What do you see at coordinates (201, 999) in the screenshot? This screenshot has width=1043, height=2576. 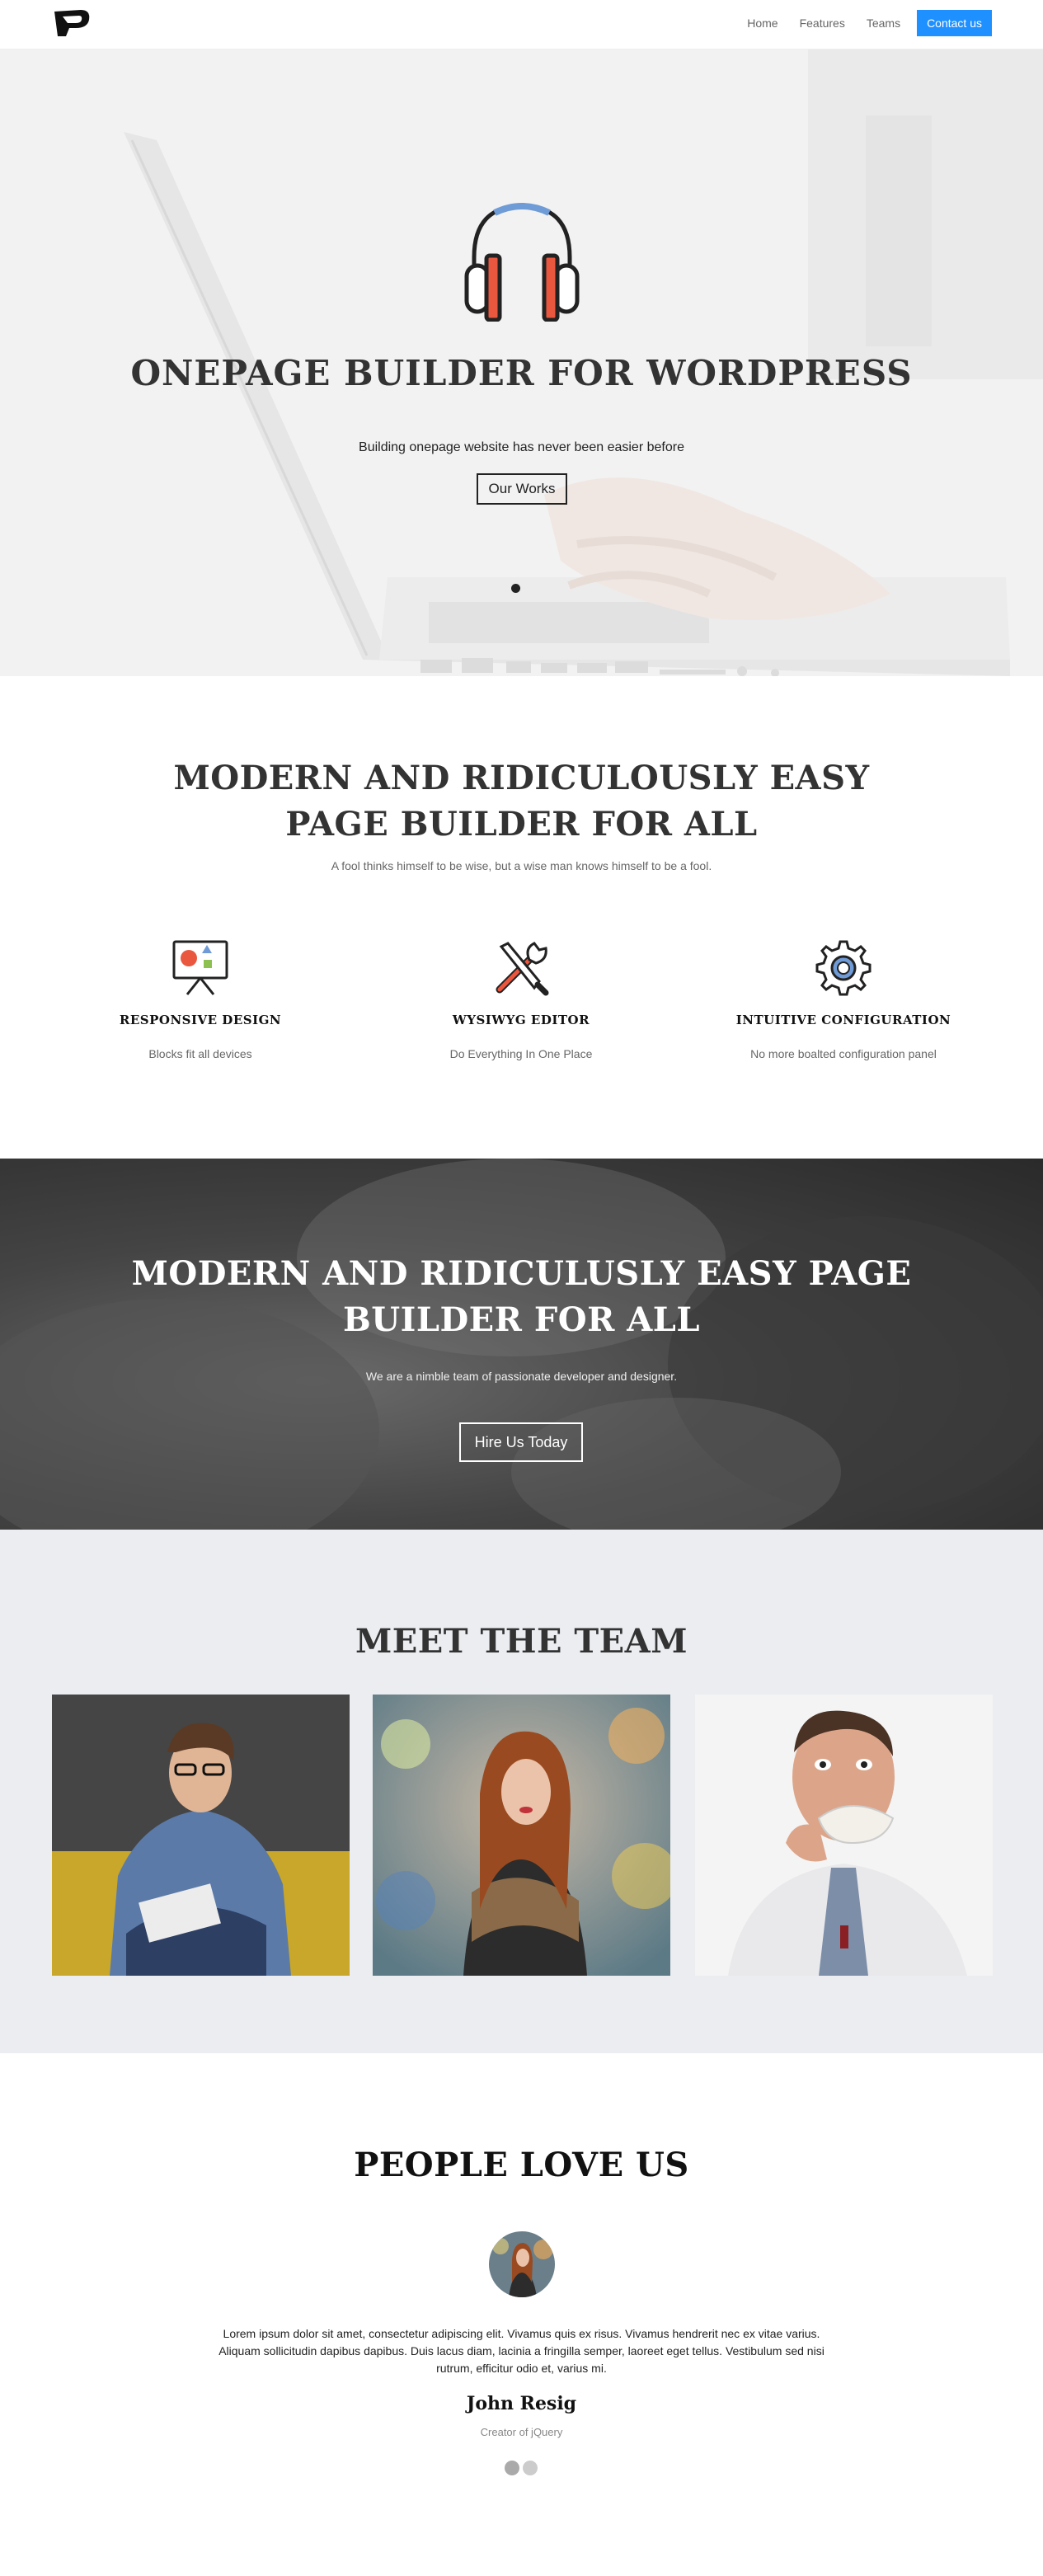 I see `feature-item: RESPONSIVE DESIGN Blocks fit all devices` at bounding box center [201, 999].